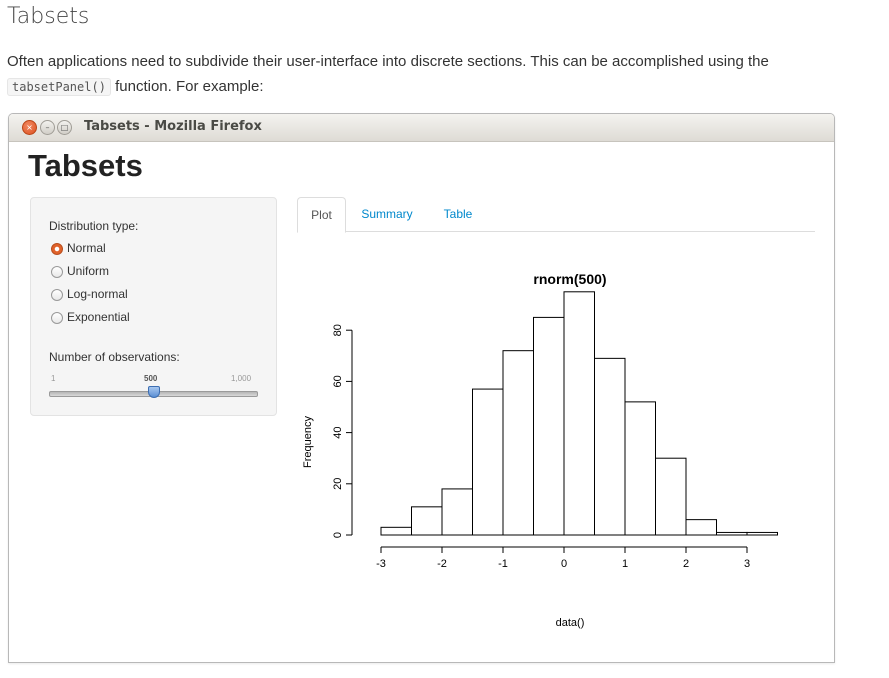  I want to click on observations-slider-handle, so click(154, 392).